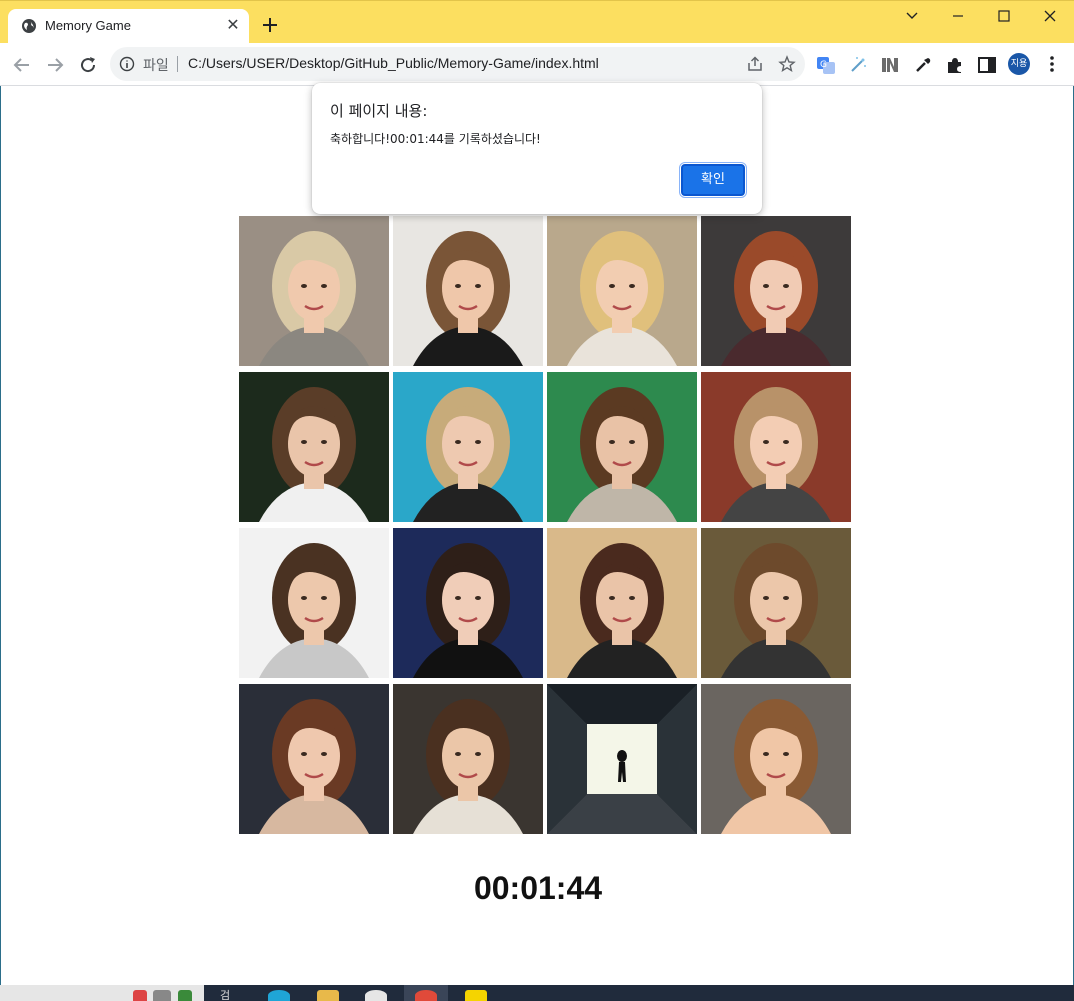  I want to click on card-auburn-waves, so click(314, 759).